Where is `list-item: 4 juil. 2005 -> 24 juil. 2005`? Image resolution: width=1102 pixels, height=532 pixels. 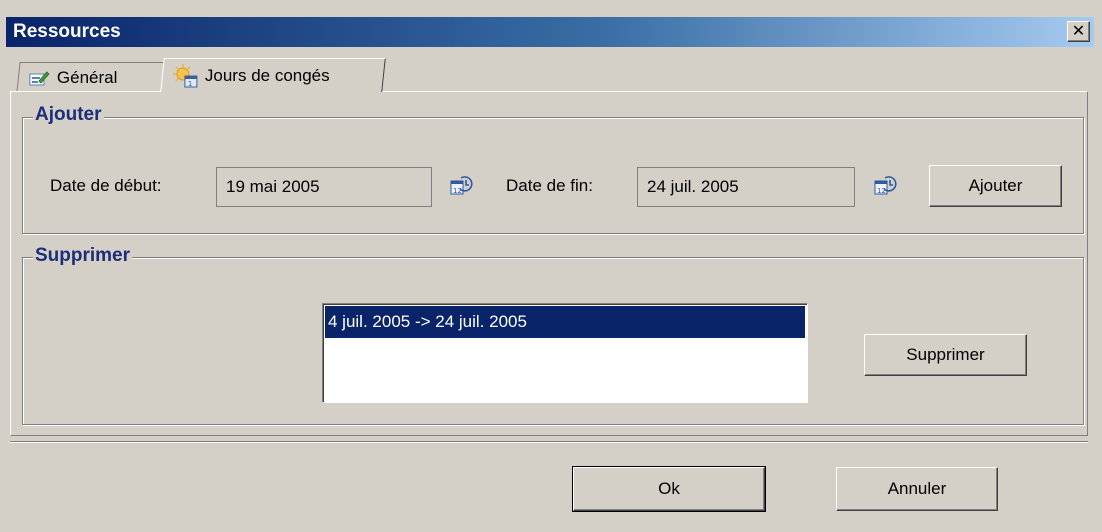
list-item: 4 juil. 2005 -> 24 juil. 2005 is located at coordinates (565, 322).